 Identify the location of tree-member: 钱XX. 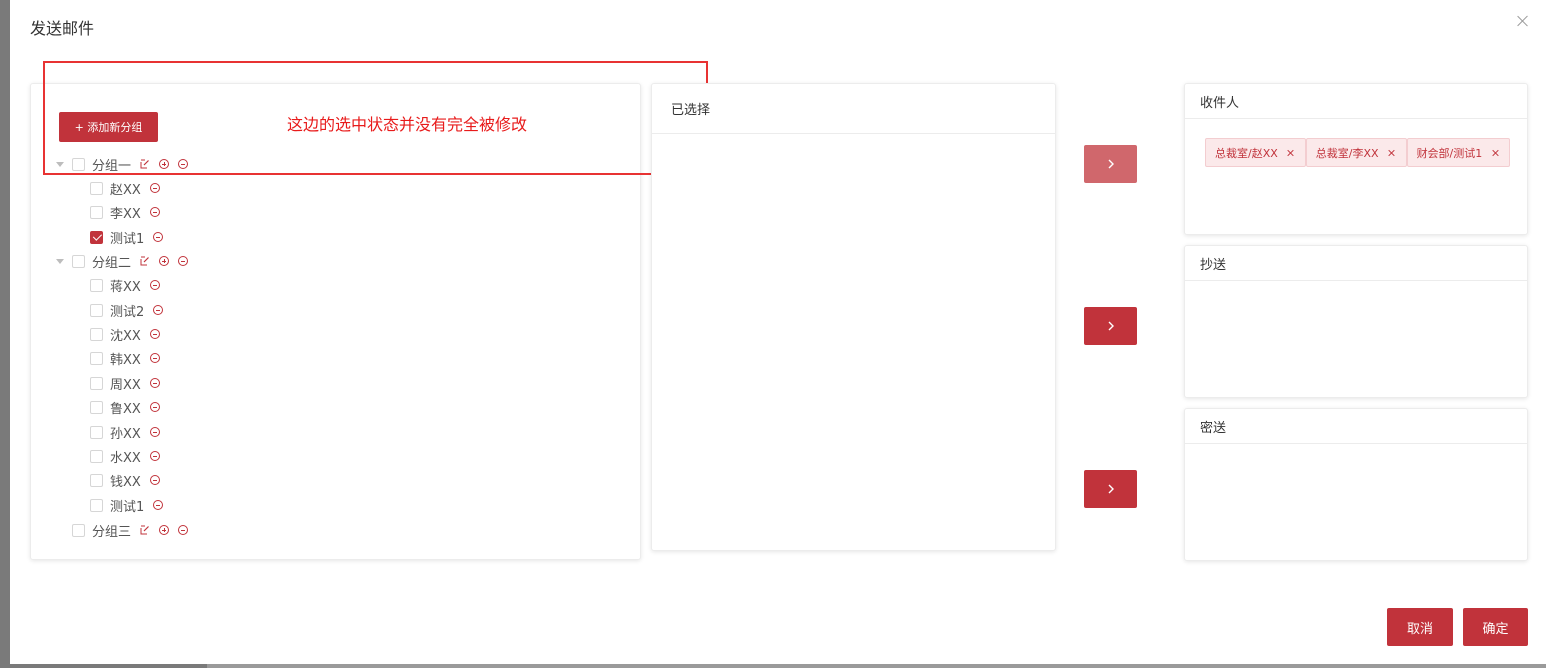
(125, 480).